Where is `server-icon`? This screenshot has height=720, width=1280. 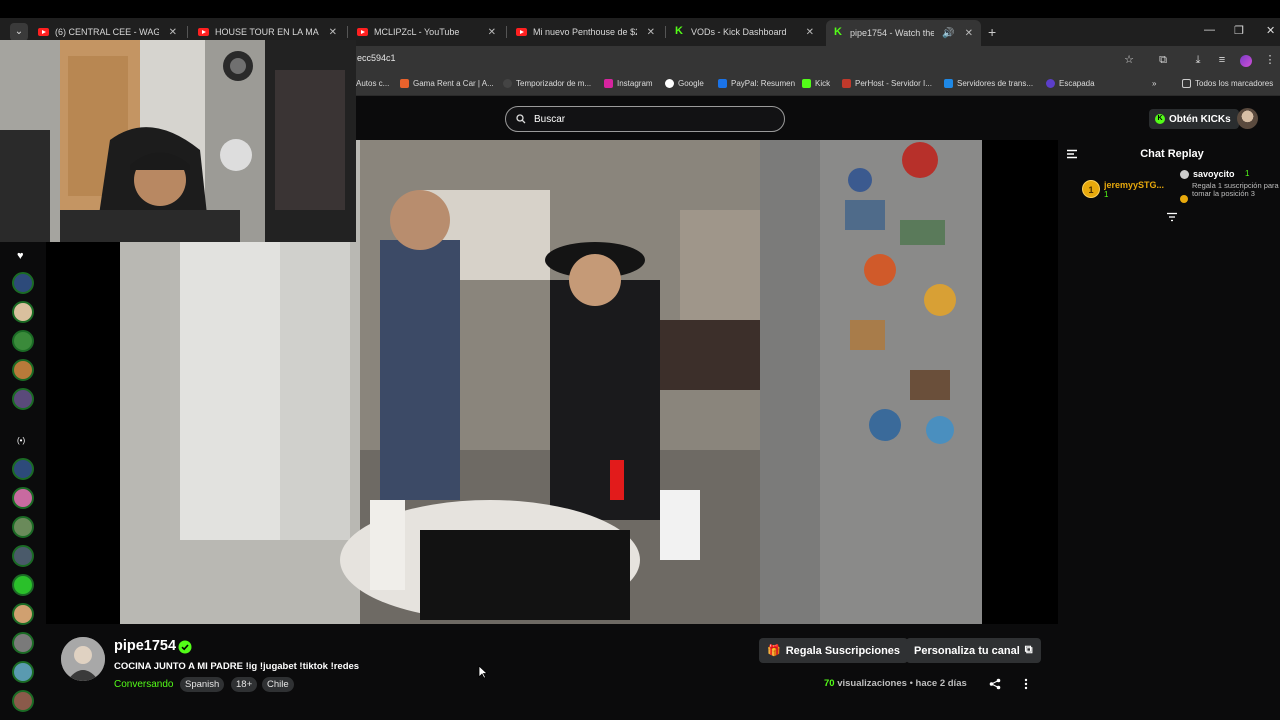
server-icon is located at coordinates (948, 83).